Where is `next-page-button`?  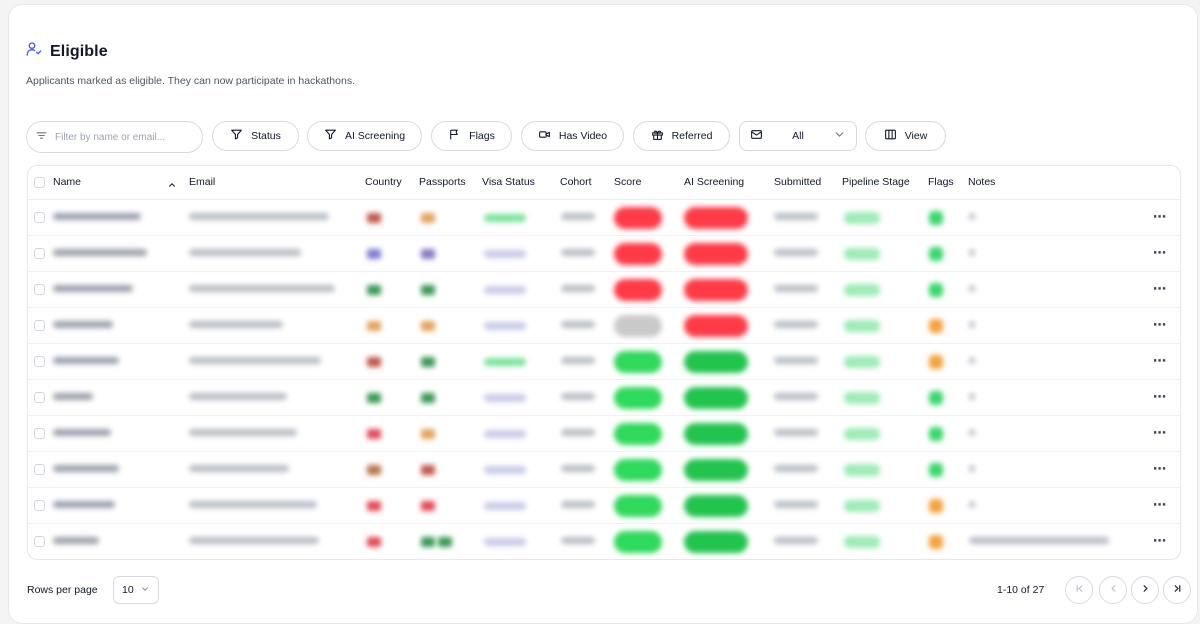 next-page-button is located at coordinates (1145, 590).